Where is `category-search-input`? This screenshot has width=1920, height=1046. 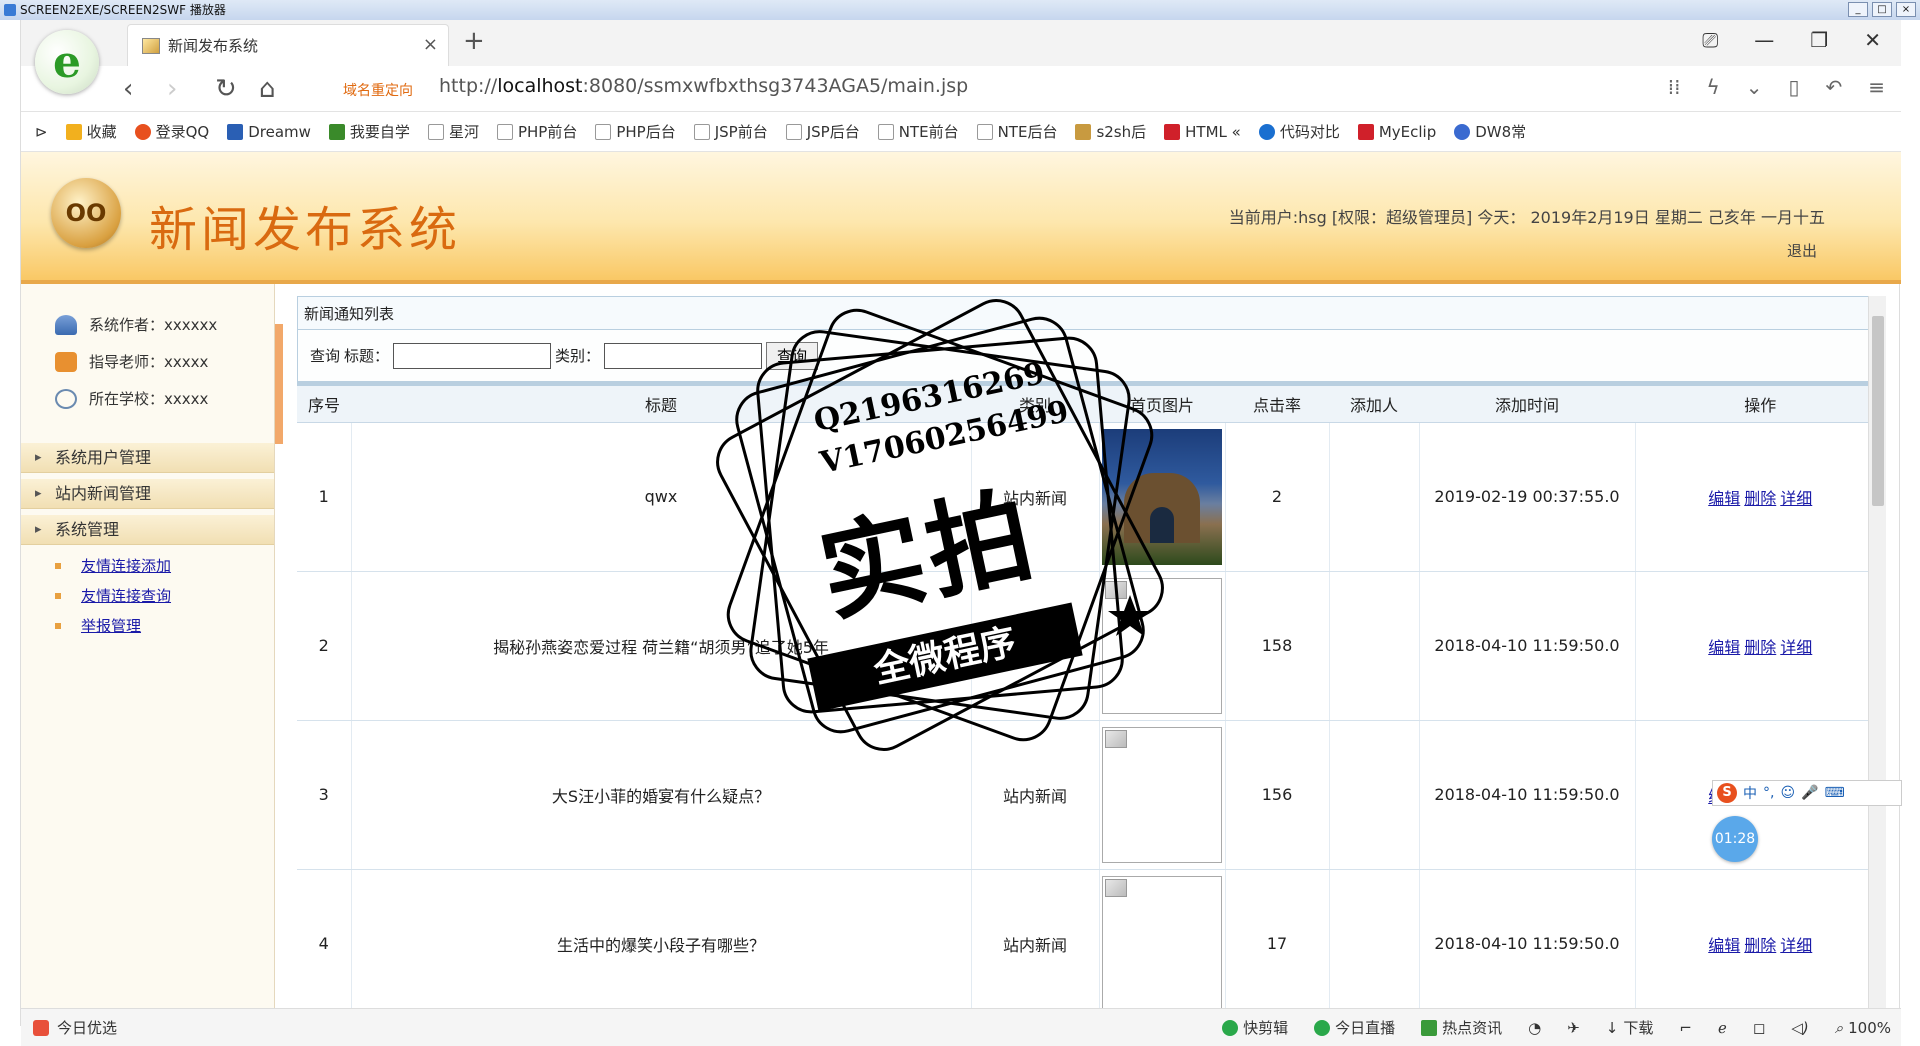 category-search-input is located at coordinates (683, 355).